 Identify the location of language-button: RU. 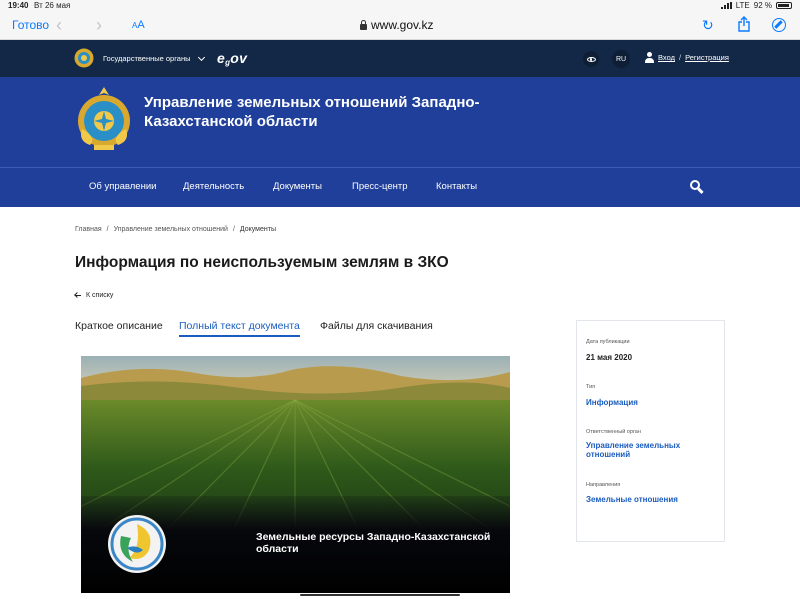
(621, 59).